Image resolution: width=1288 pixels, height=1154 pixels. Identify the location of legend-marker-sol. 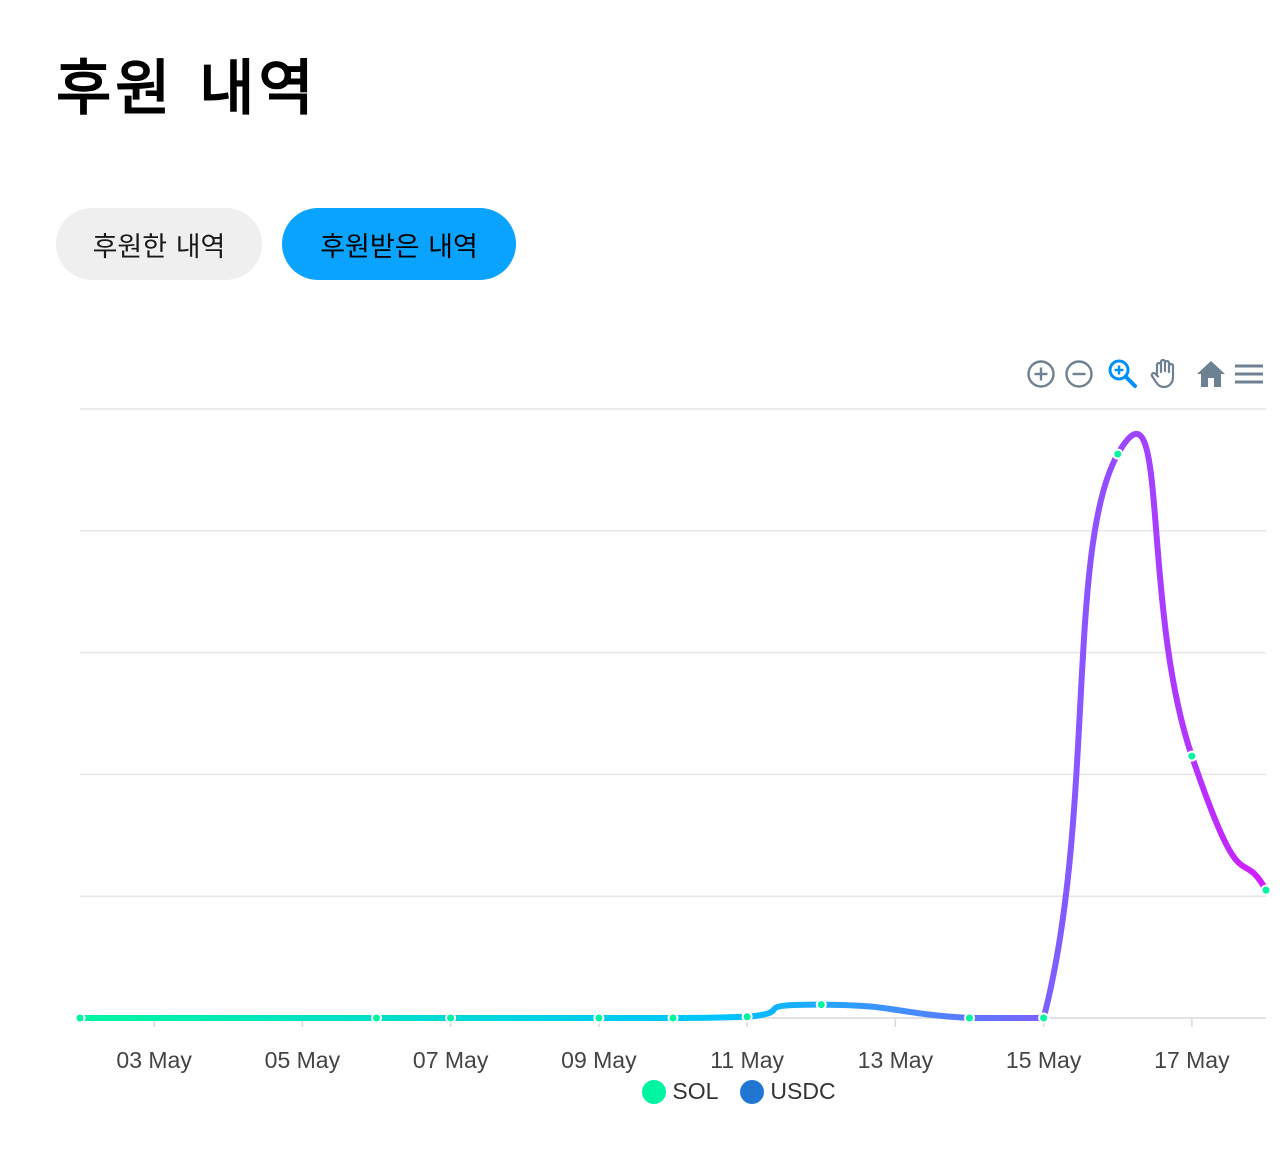
(654, 1091).